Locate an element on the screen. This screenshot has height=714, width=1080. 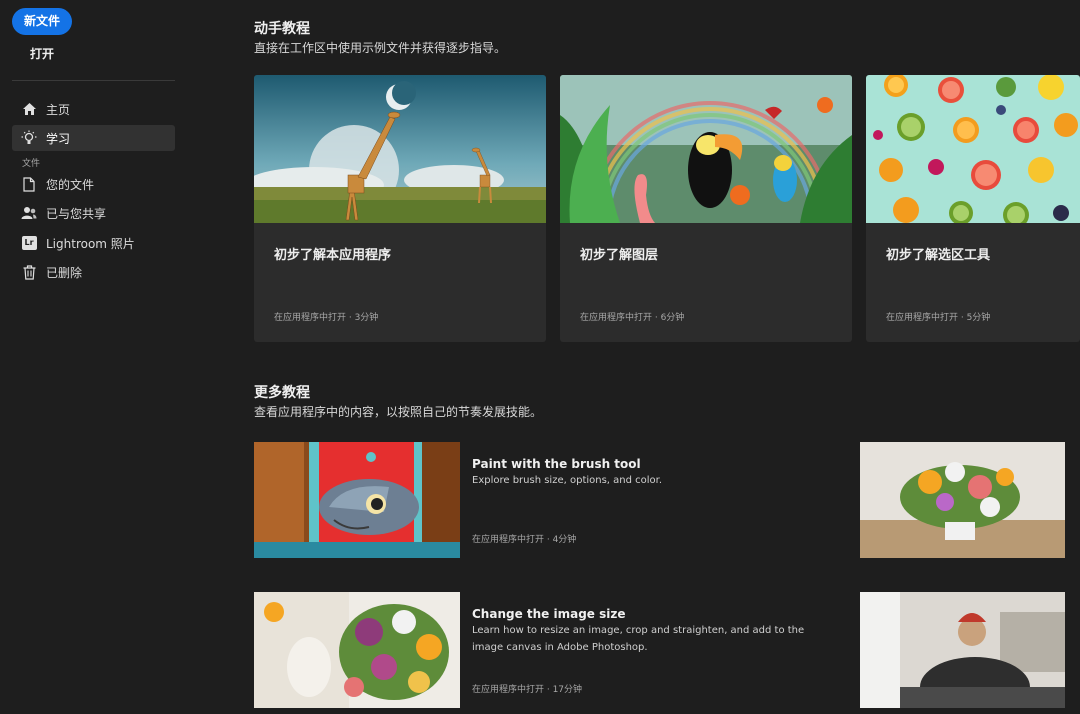
image-size-thumbnail is located at coordinates (357, 650).